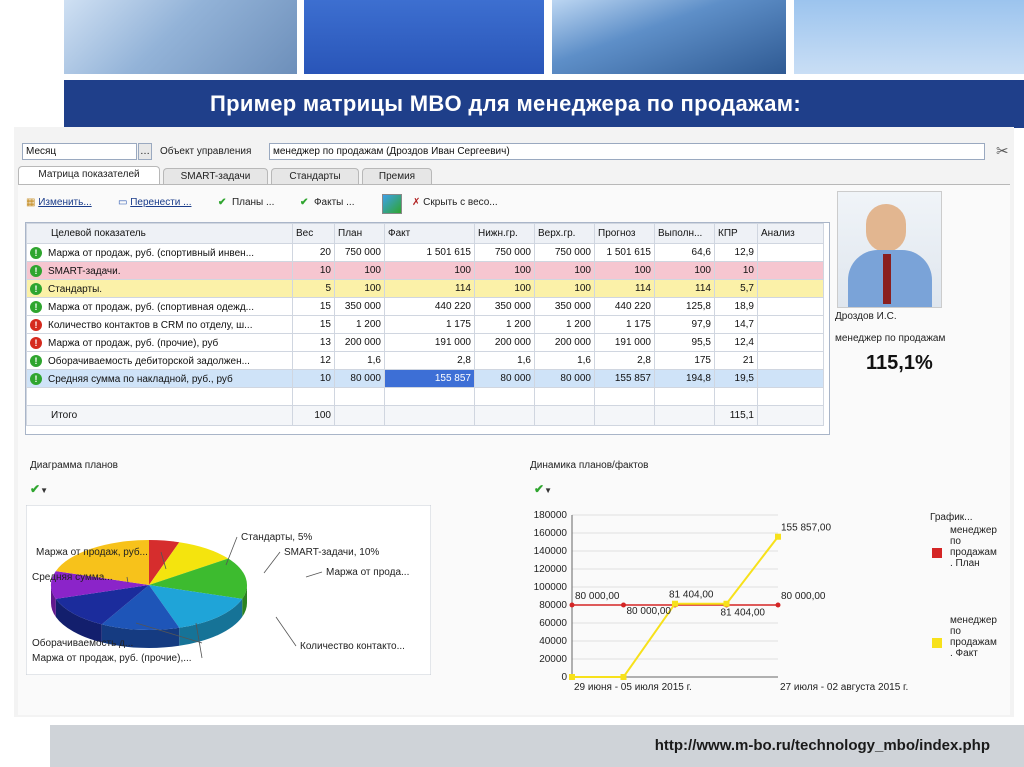 Image resolution: width=1024 pixels, height=767 pixels. I want to click on cell-high: 80 000, so click(564, 378).